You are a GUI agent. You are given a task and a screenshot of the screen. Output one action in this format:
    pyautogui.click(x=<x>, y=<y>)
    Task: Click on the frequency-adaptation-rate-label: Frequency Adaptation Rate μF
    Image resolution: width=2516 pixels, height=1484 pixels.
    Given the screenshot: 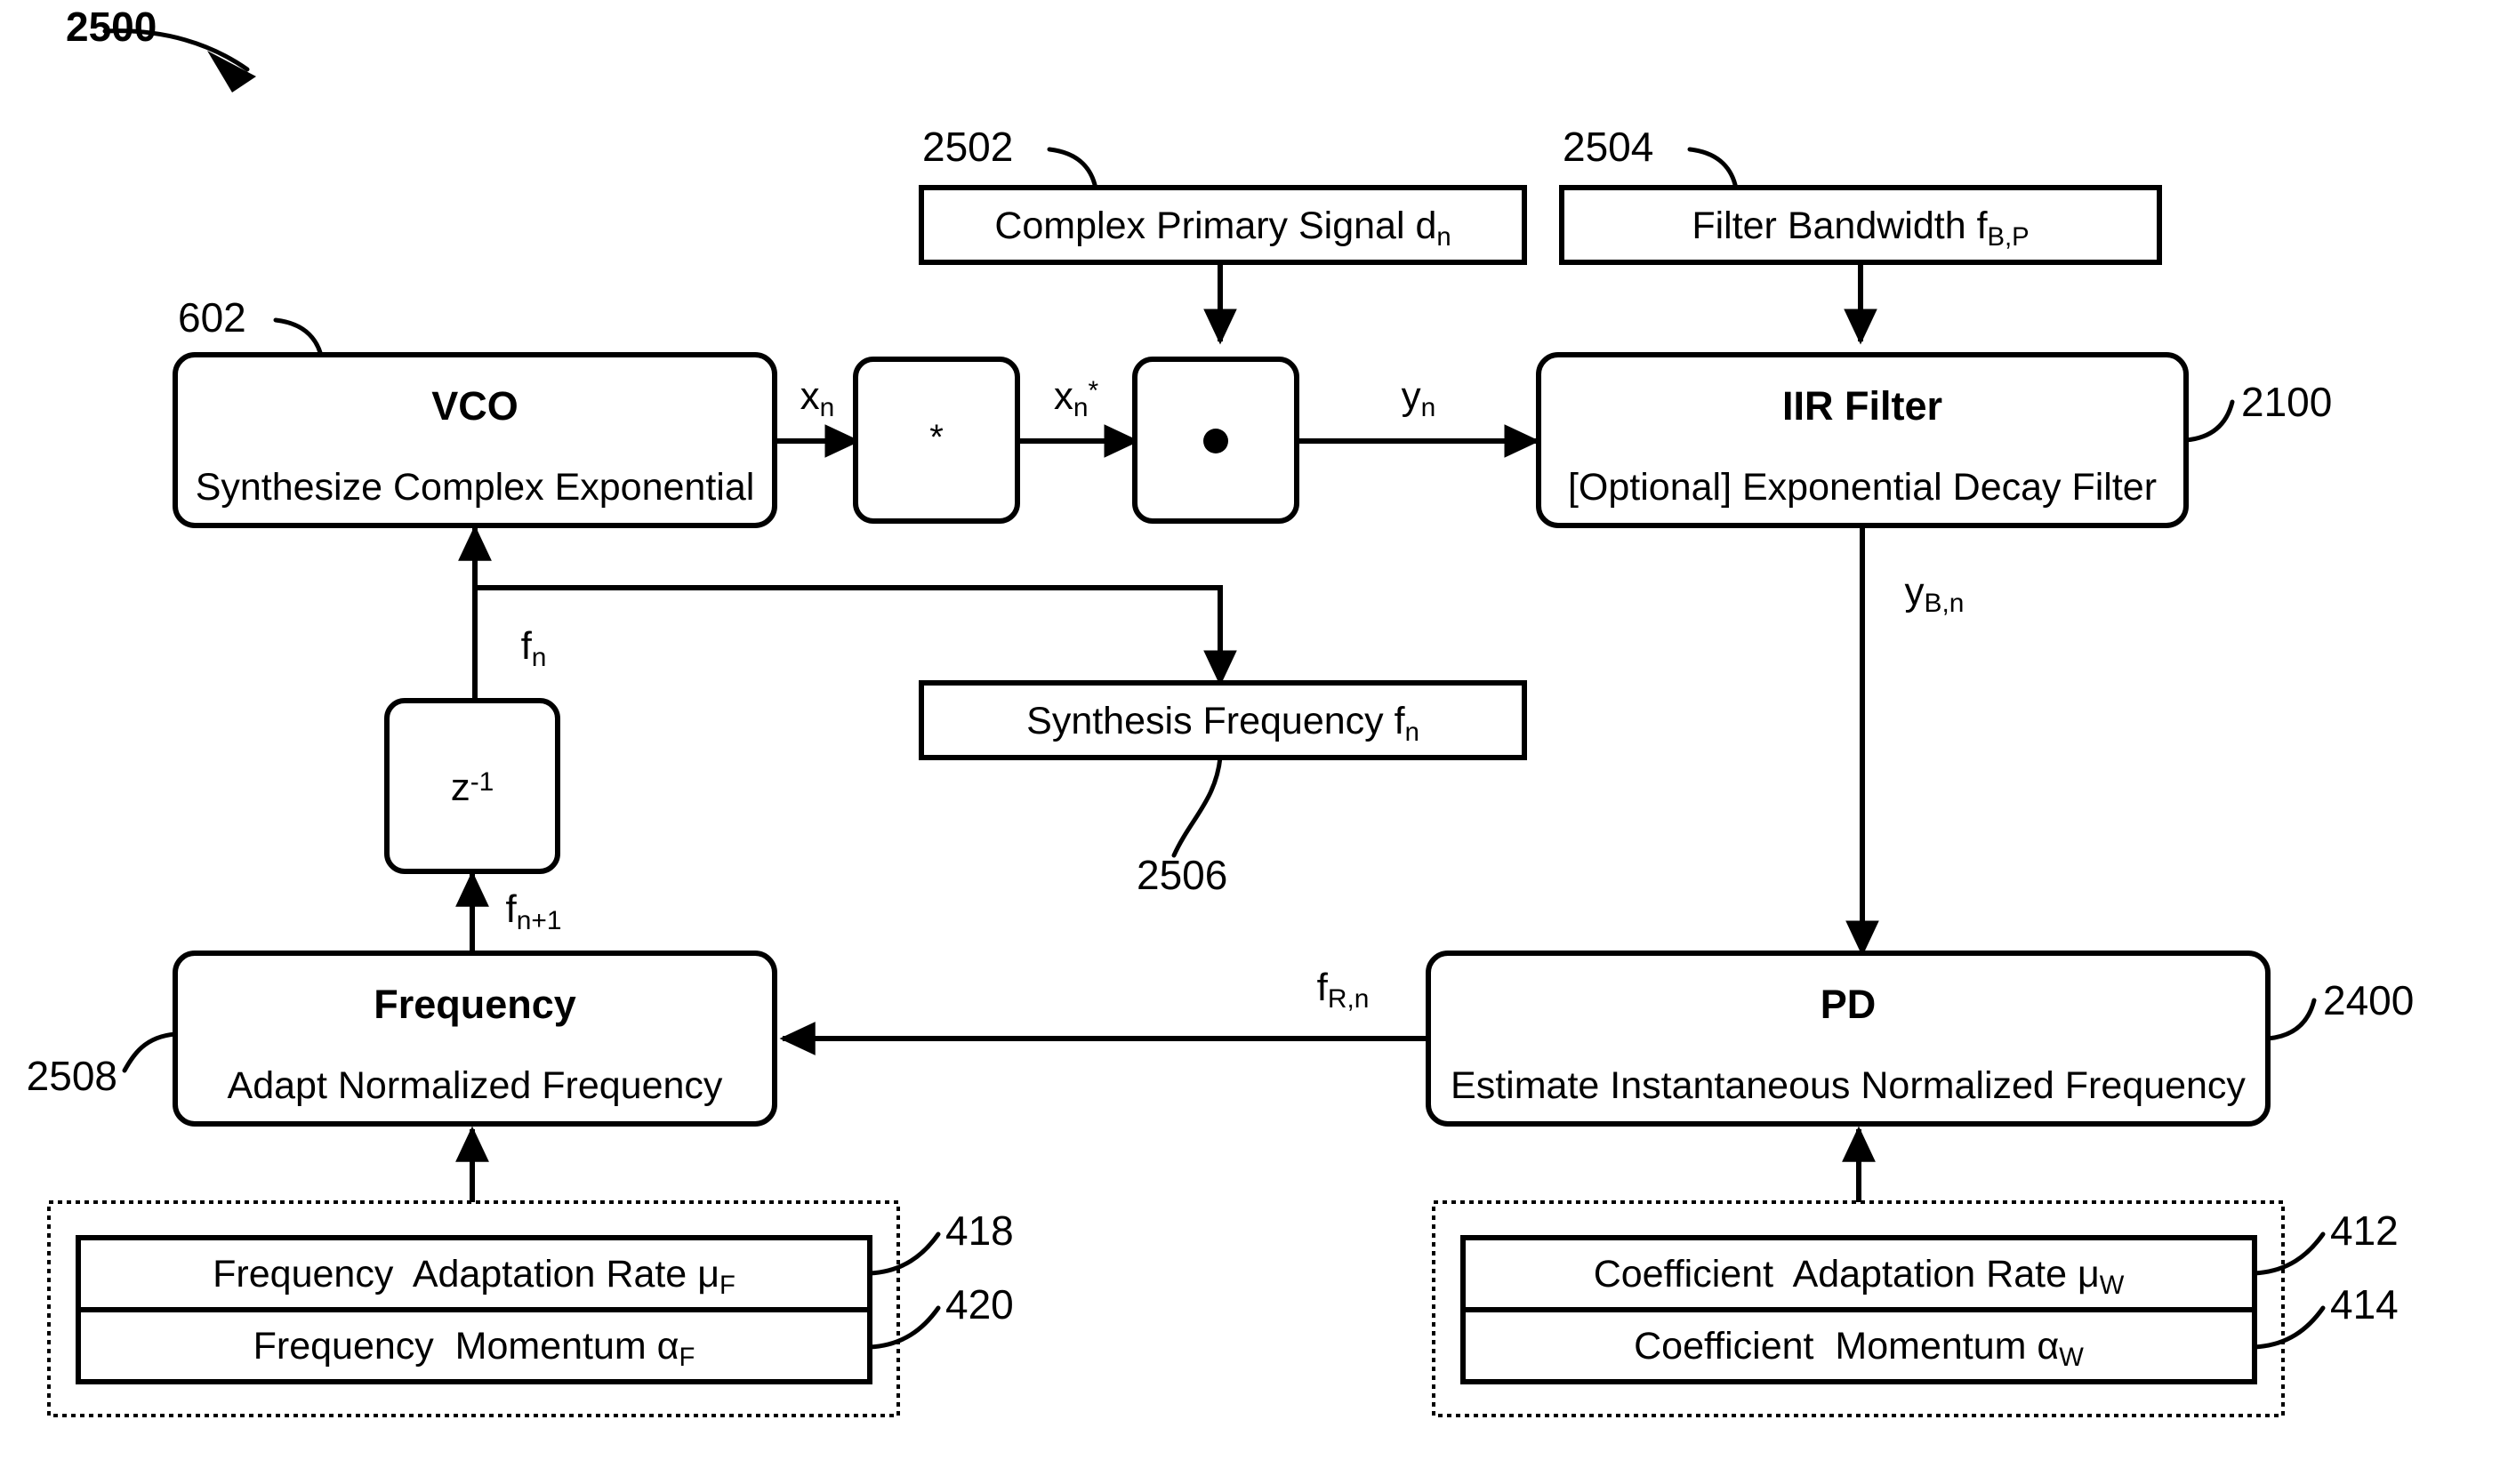 What is the action you would take?
    pyautogui.click(x=474, y=1276)
    